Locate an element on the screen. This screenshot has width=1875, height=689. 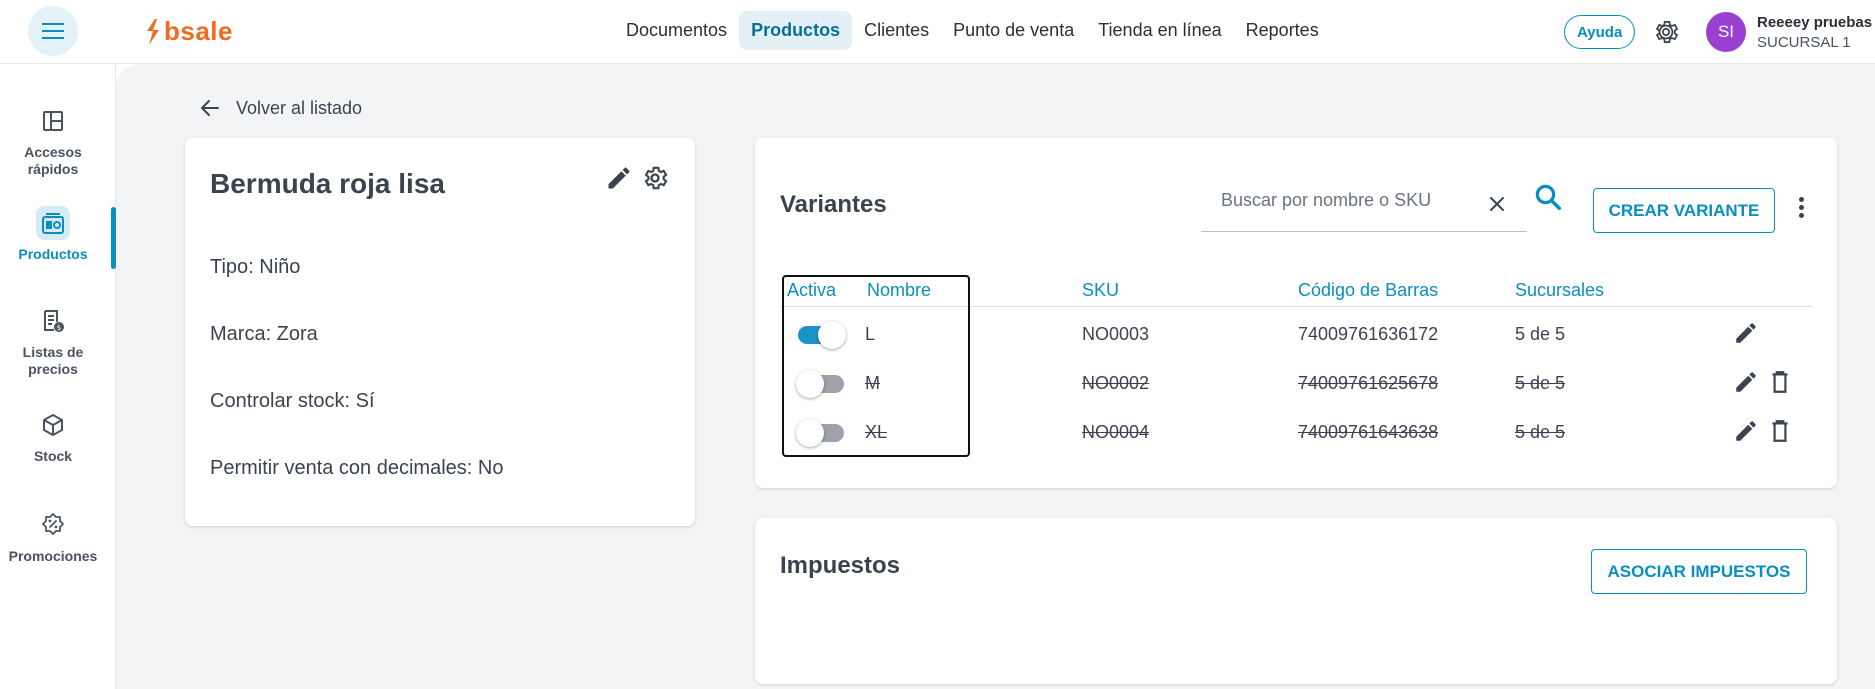
sidebar-item-label: Listas de precios is located at coordinates (53, 360).